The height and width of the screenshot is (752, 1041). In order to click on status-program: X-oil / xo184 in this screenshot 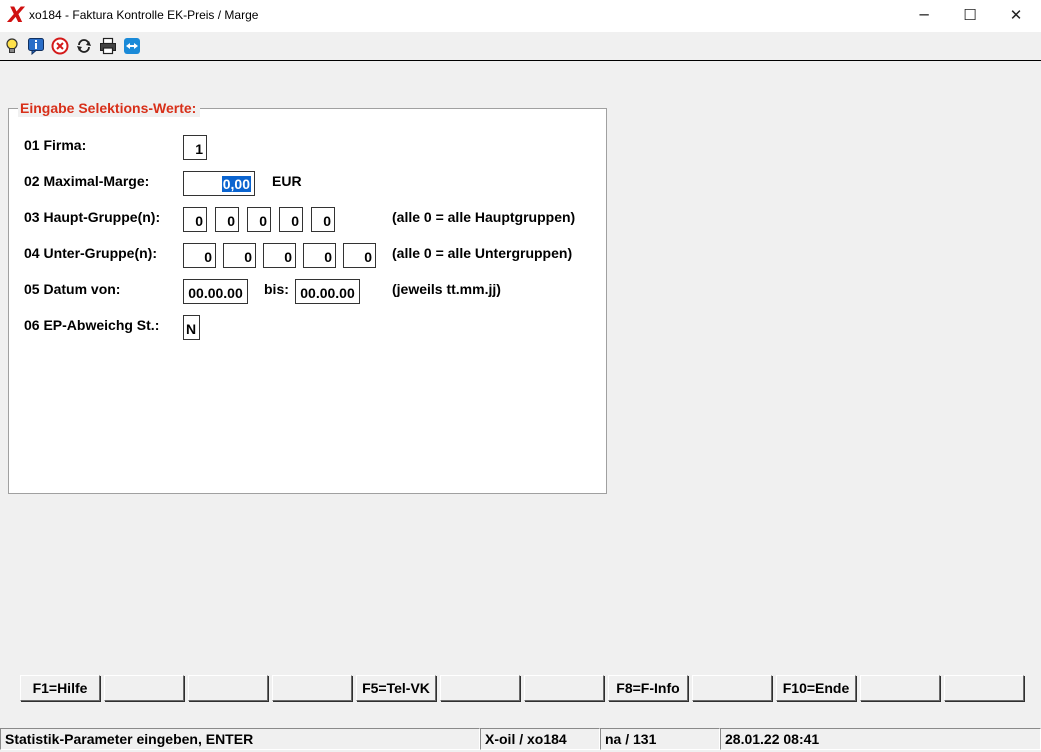, I will do `click(540, 739)`.